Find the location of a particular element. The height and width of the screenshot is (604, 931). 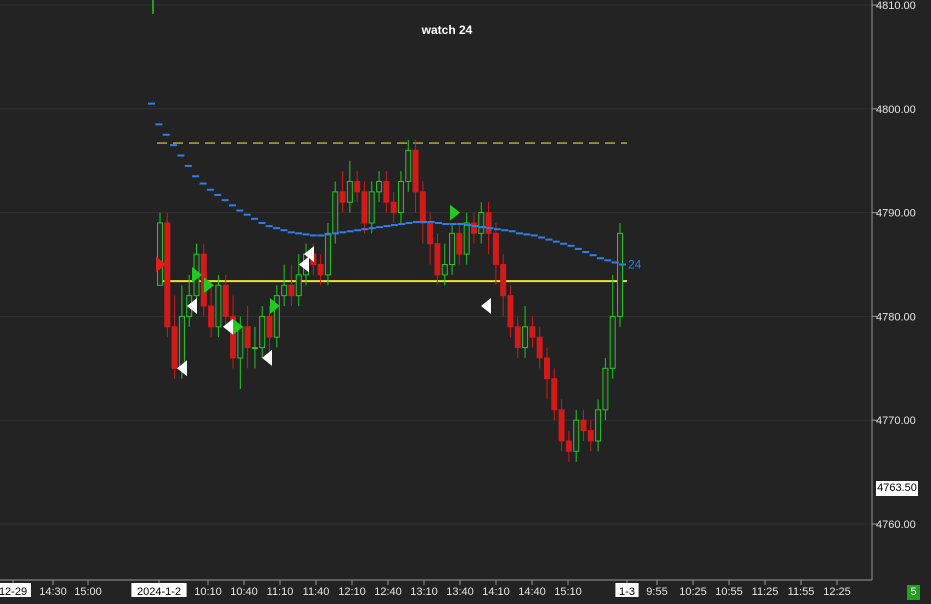

x-tick-label: 11:25 is located at coordinates (765, 592).